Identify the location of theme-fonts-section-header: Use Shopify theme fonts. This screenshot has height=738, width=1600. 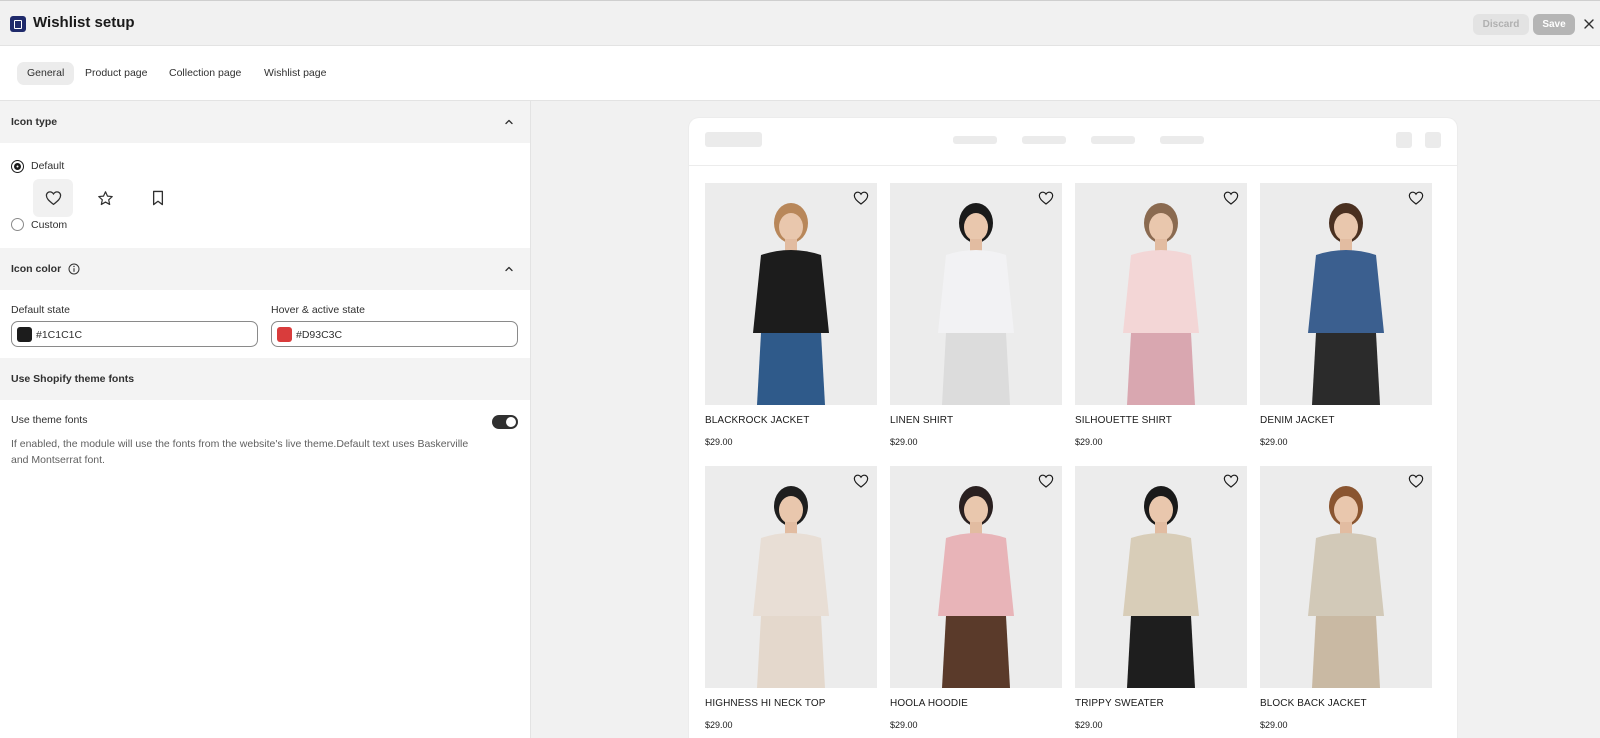
(265, 379).